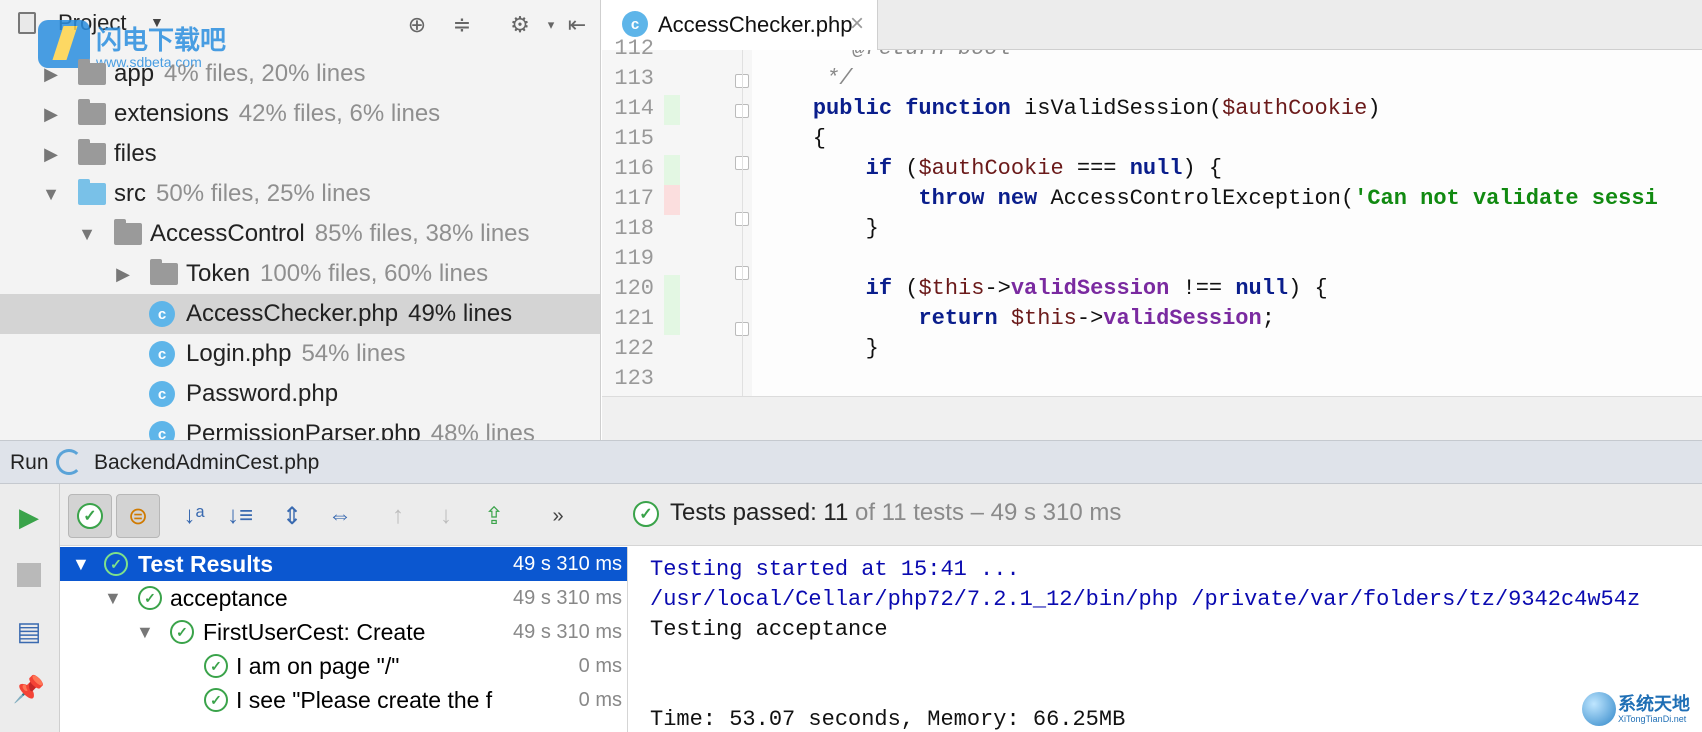 The image size is (1702, 732). What do you see at coordinates (300, 354) in the screenshot?
I see `tree-item-login: c Login.php 54% lines` at bounding box center [300, 354].